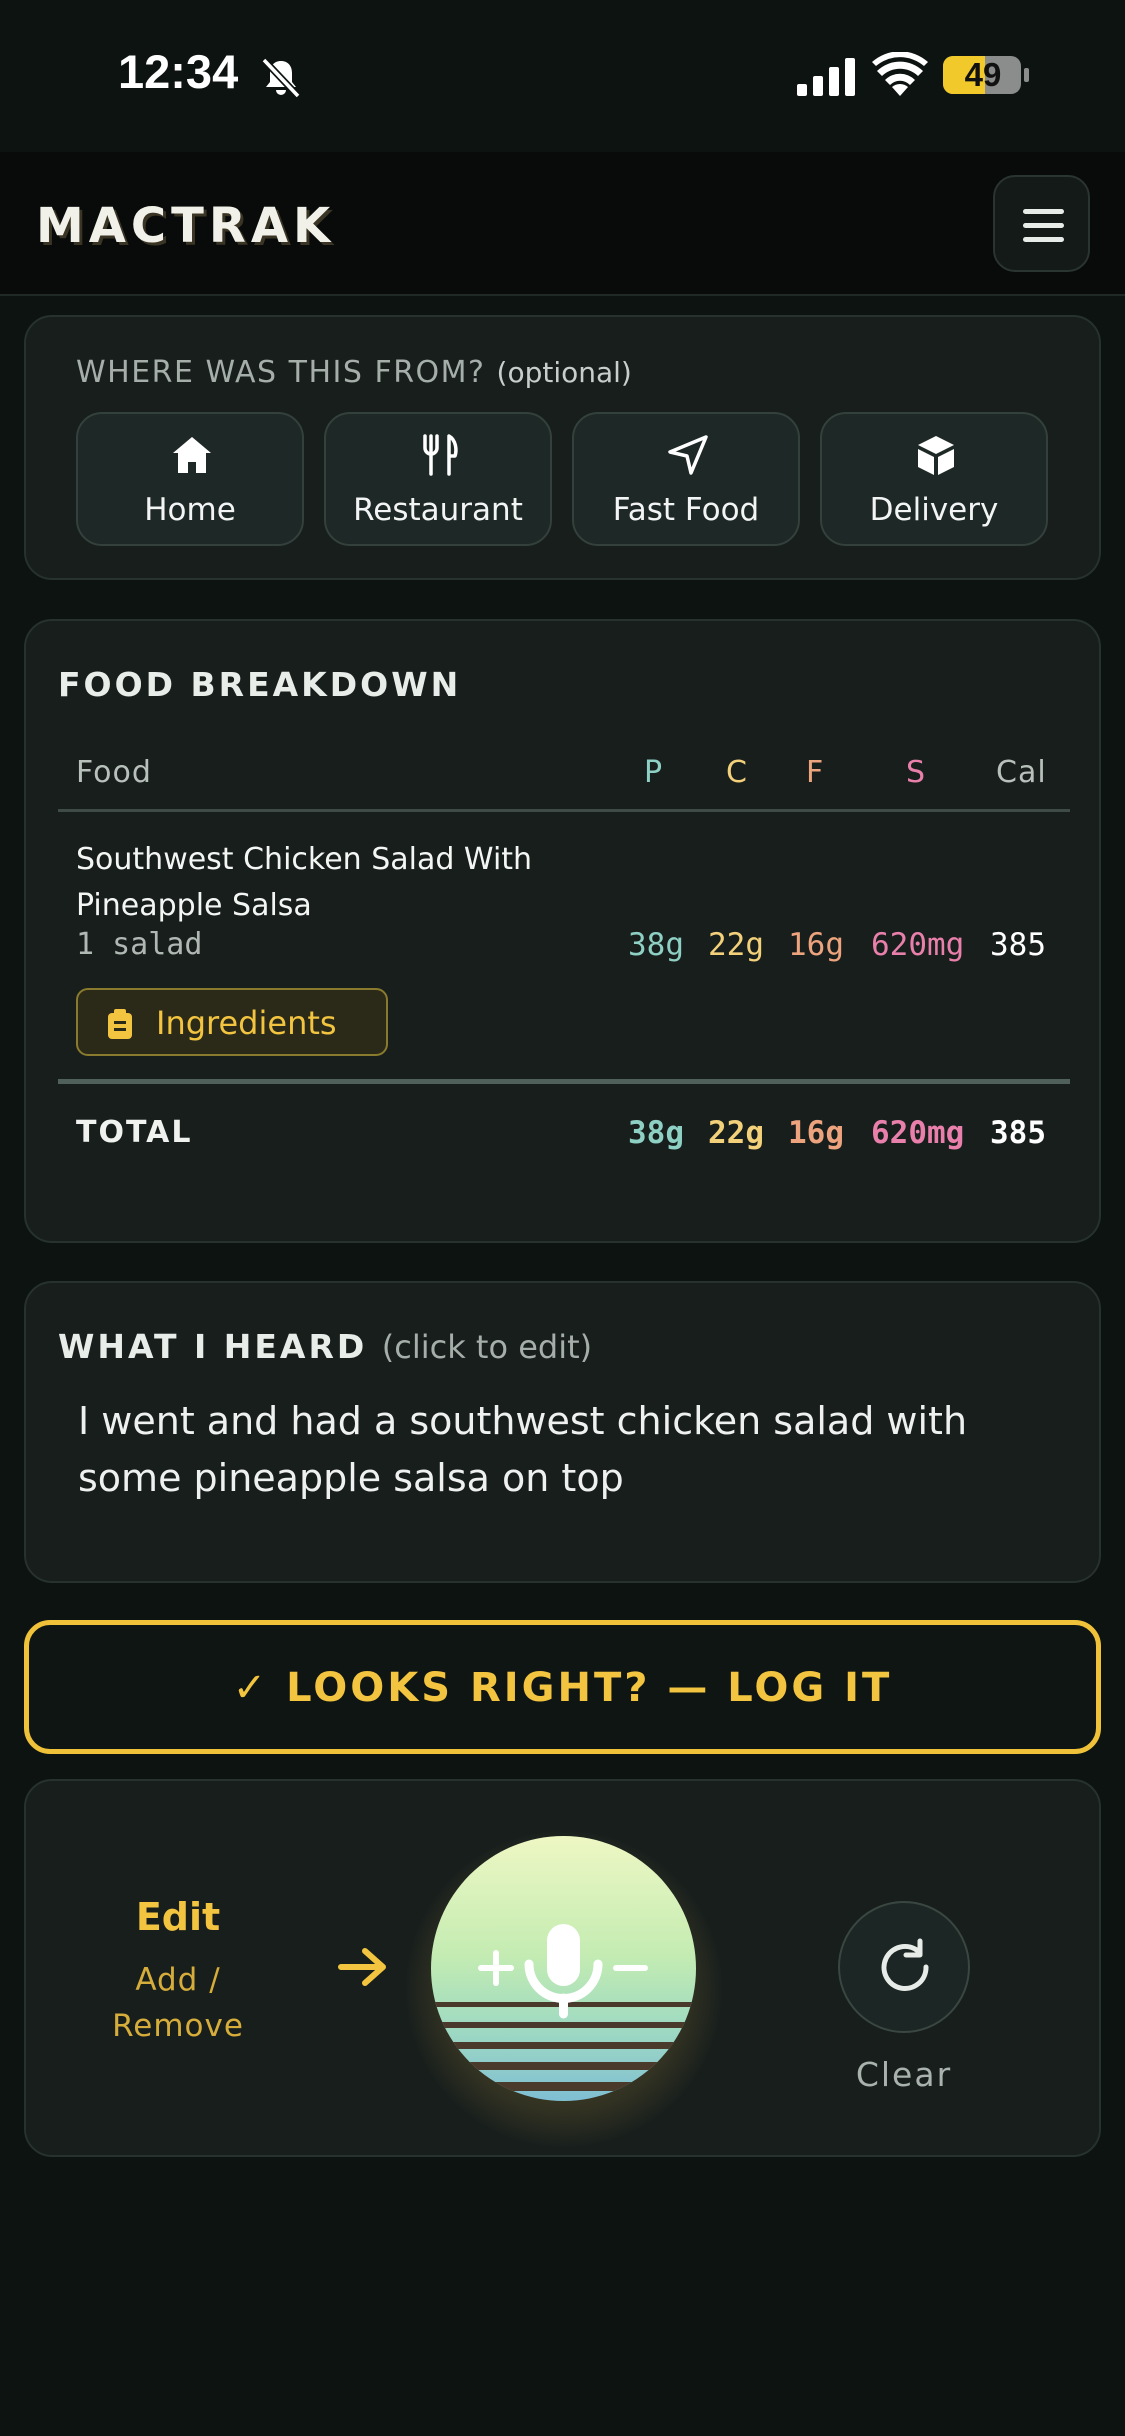  I want to click on menu-button, so click(1041, 223).